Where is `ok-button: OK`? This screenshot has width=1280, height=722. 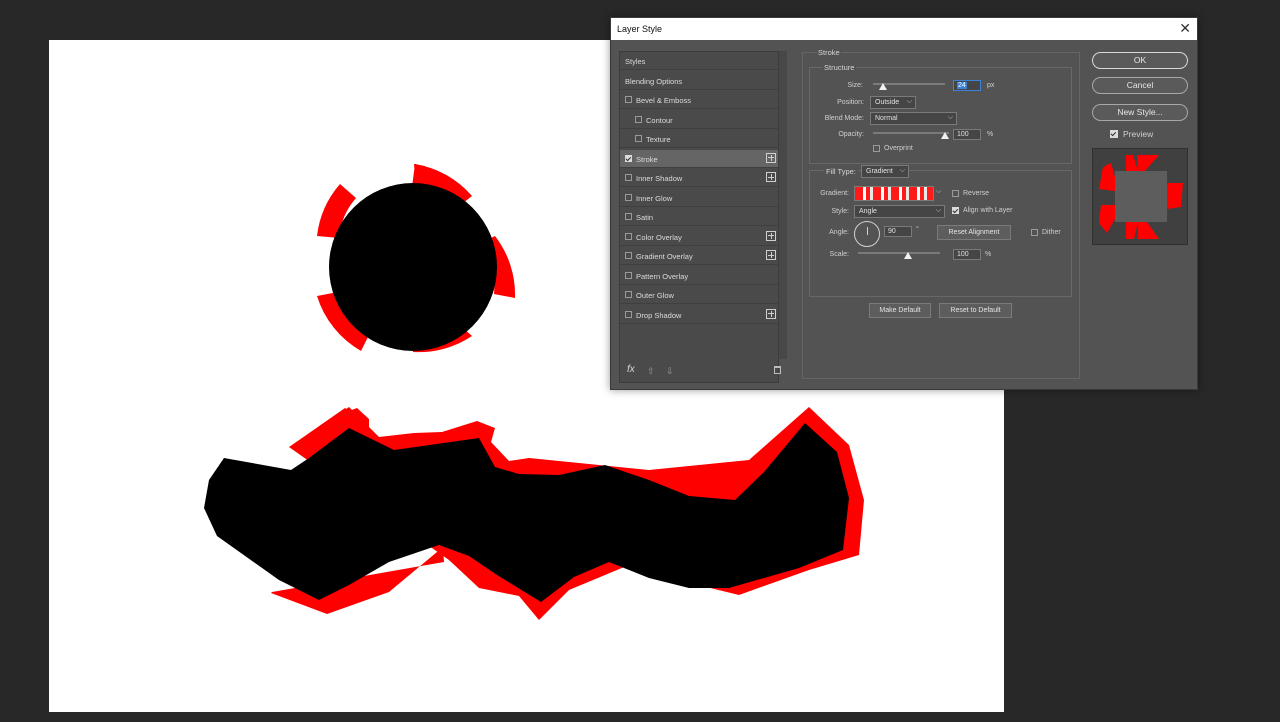
ok-button: OK is located at coordinates (1140, 60).